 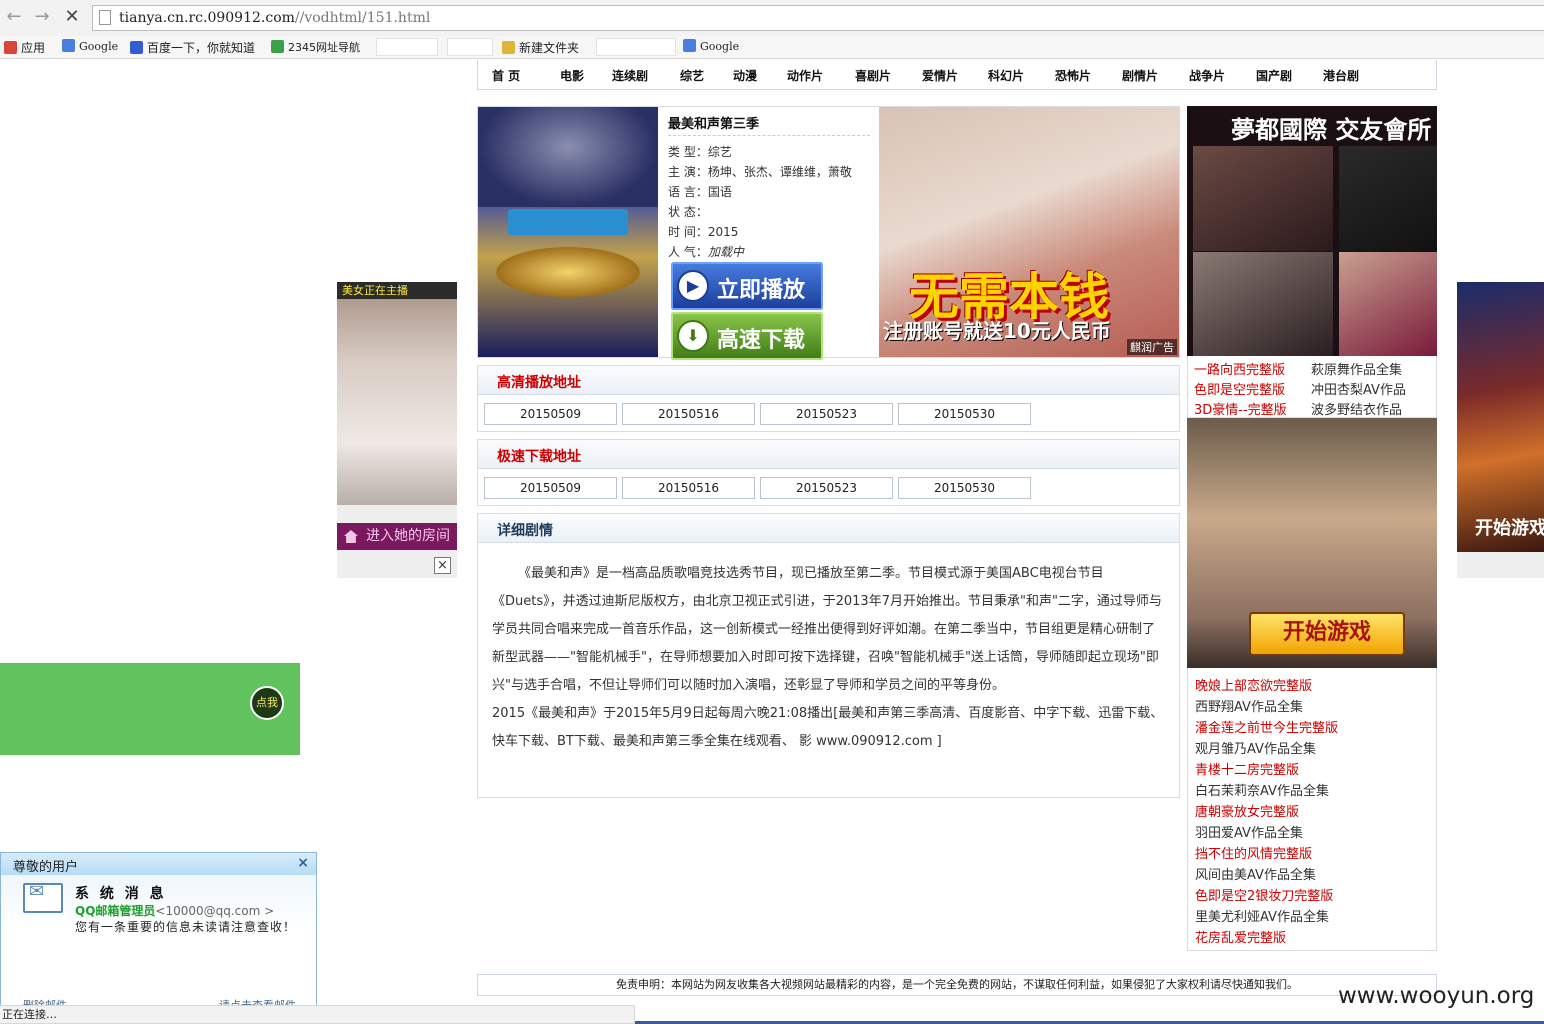 What do you see at coordinates (1500, 417) in the screenshot?
I see `game-ad-art` at bounding box center [1500, 417].